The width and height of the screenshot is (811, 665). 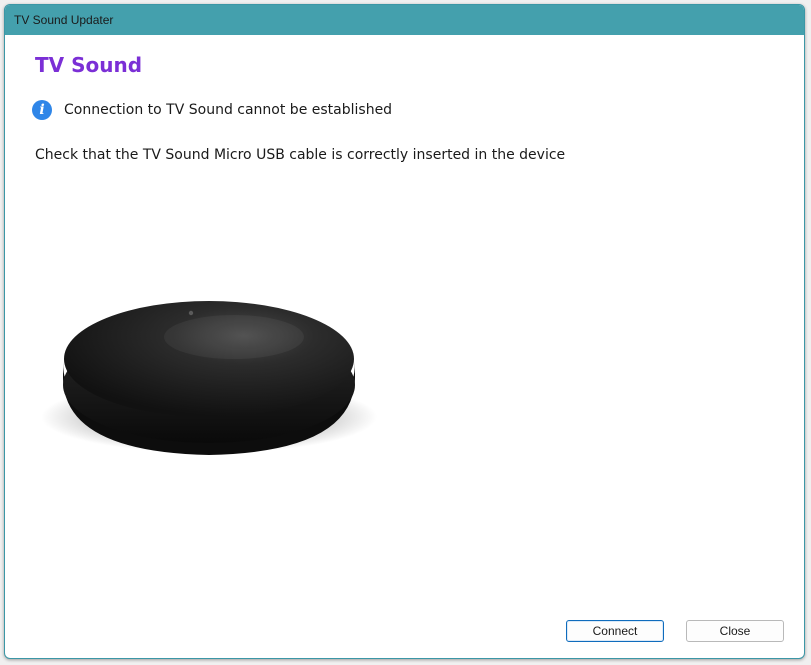 What do you see at coordinates (234, 337) in the screenshot?
I see `device-highlight` at bounding box center [234, 337].